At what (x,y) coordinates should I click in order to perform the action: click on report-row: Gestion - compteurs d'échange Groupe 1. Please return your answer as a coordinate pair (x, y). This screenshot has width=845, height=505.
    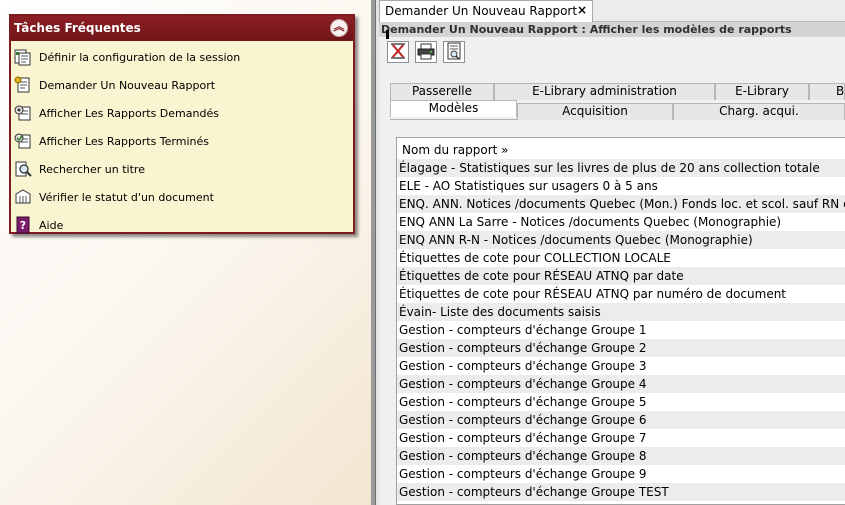
    Looking at the image, I should click on (621, 330).